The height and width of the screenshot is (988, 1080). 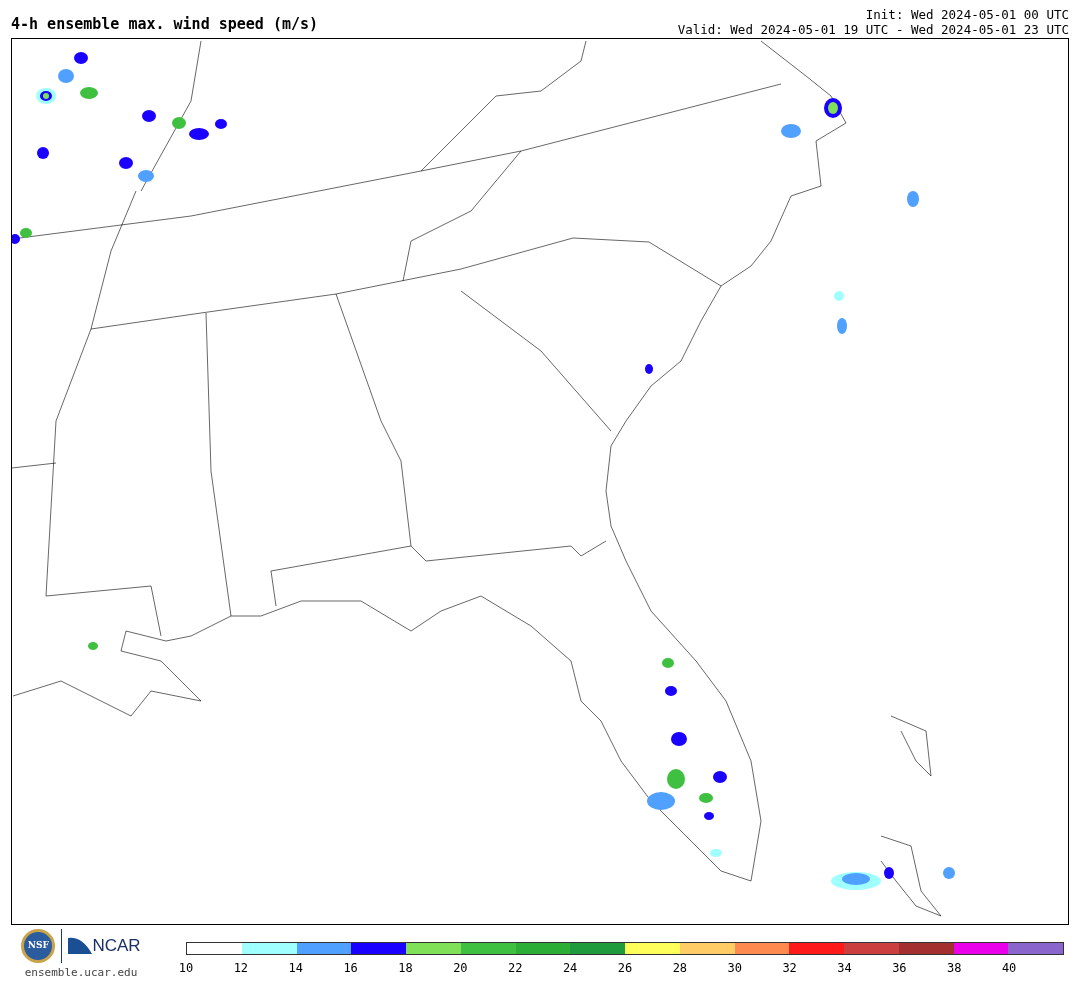 What do you see at coordinates (116, 946) in the screenshot?
I see `ncar-logo: NCAR` at bounding box center [116, 946].